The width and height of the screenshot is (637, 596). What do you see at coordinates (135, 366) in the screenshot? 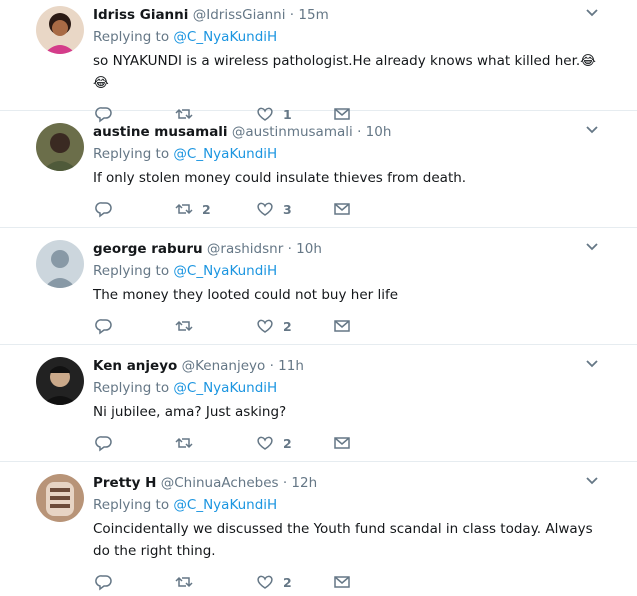
I see `author-name: Ken anjeyo` at bounding box center [135, 366].